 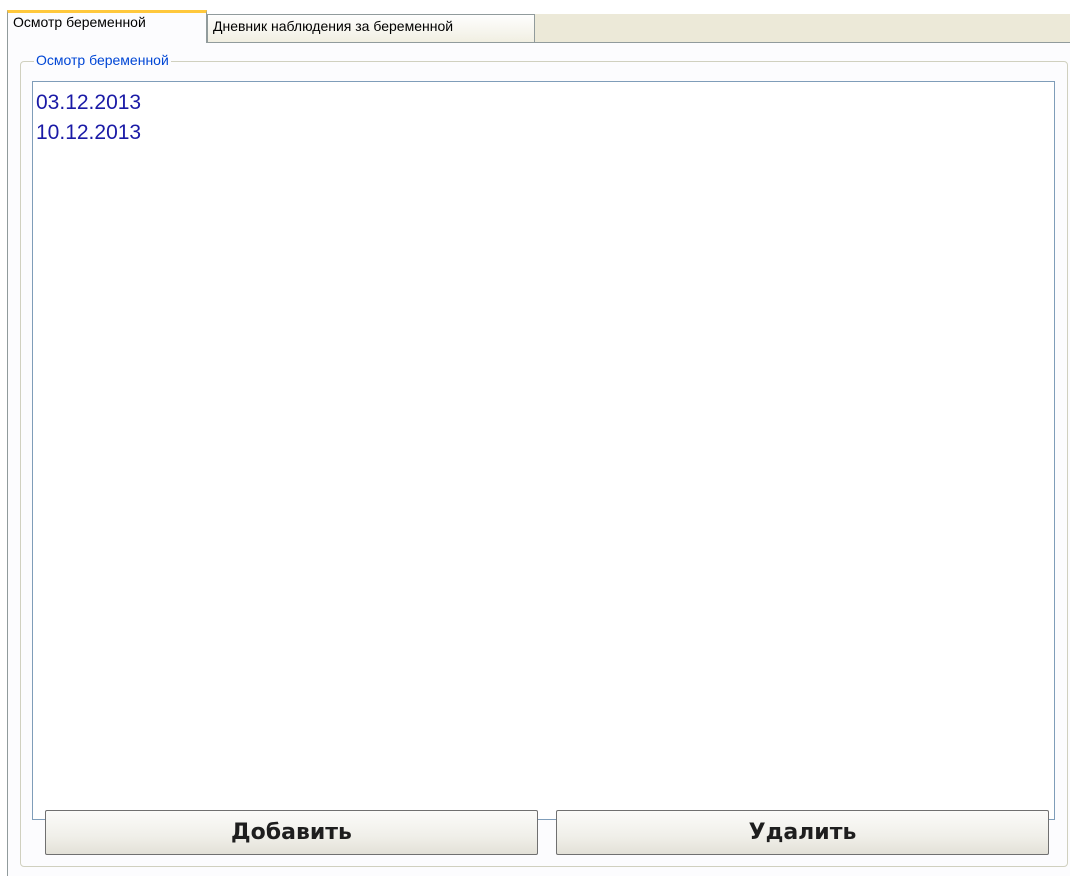 What do you see at coordinates (802, 832) in the screenshot?
I see `delete-button: Удалить` at bounding box center [802, 832].